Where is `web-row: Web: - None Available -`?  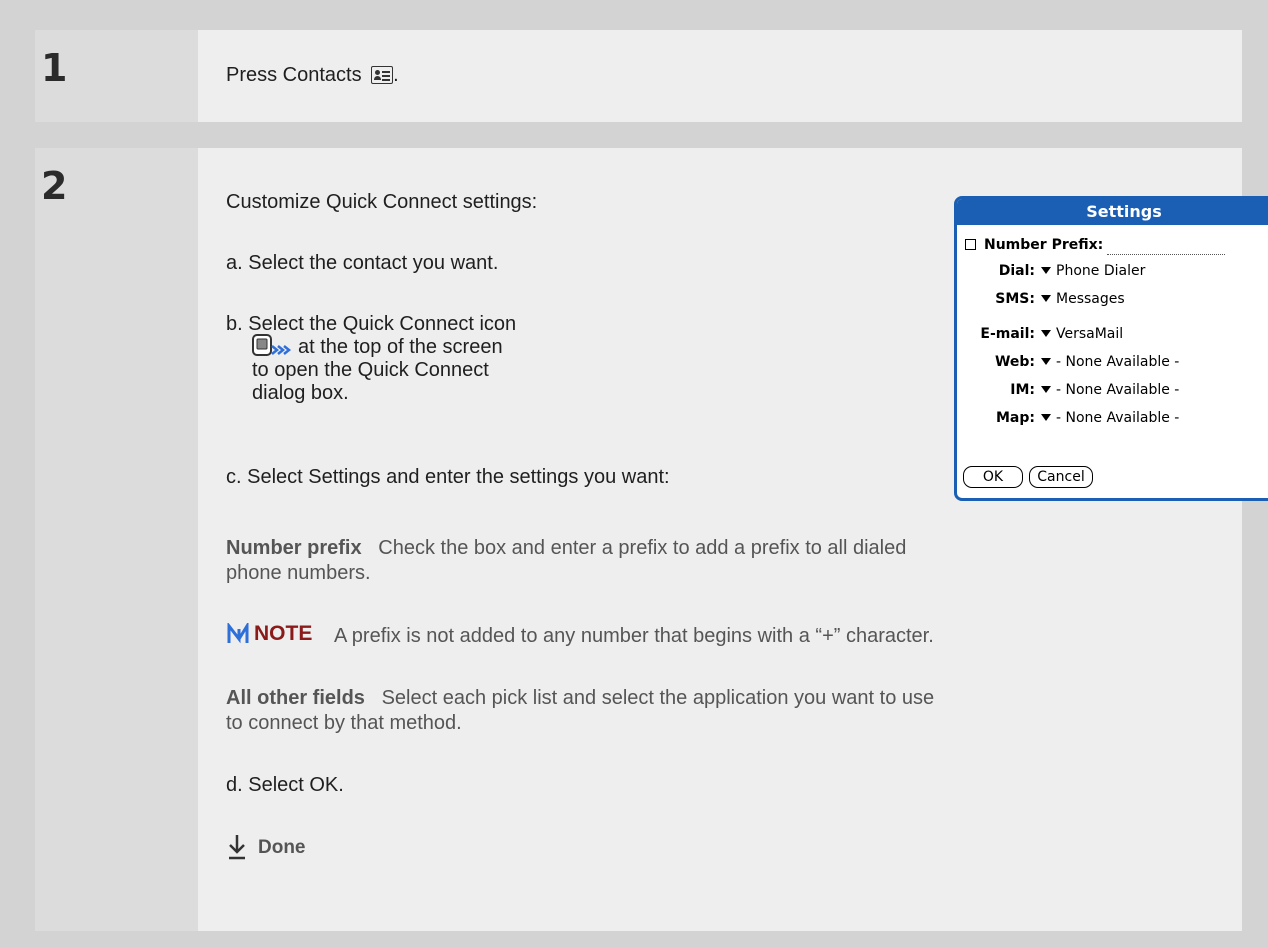
web-row: Web: - None Available - is located at coordinates (1068, 362).